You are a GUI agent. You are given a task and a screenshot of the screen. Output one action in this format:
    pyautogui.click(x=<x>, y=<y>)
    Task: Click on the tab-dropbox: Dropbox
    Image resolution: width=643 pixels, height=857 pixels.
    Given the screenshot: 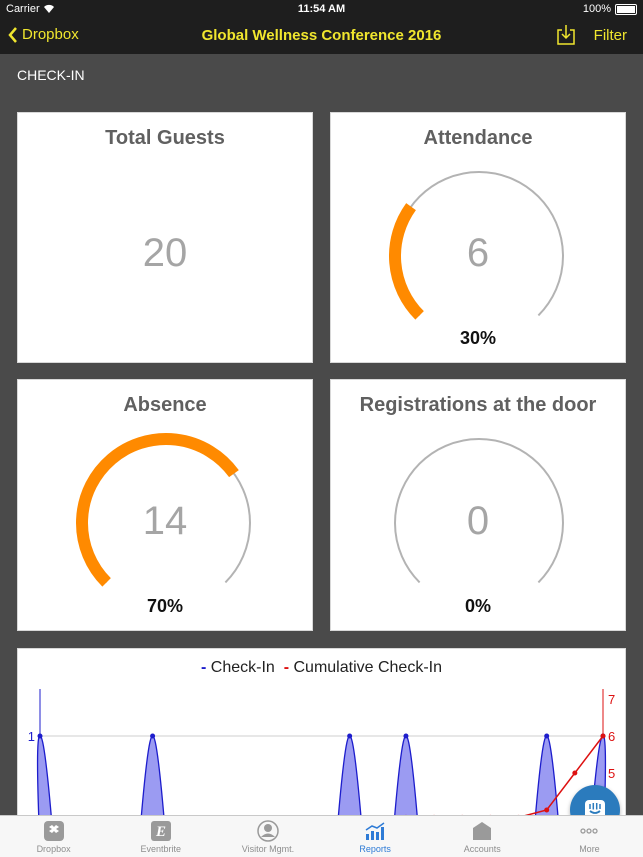 What is the action you would take?
    pyautogui.click(x=53, y=836)
    